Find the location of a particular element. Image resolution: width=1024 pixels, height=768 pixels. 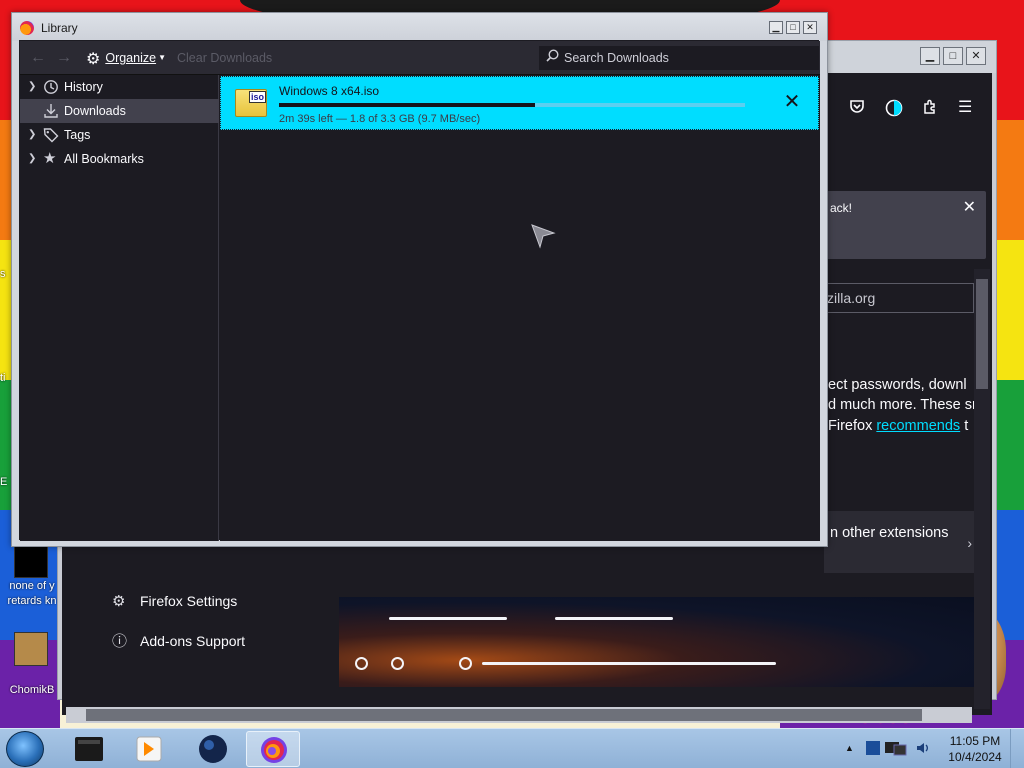

tree-item-tags: ❯ Tags is located at coordinates (119, 135).